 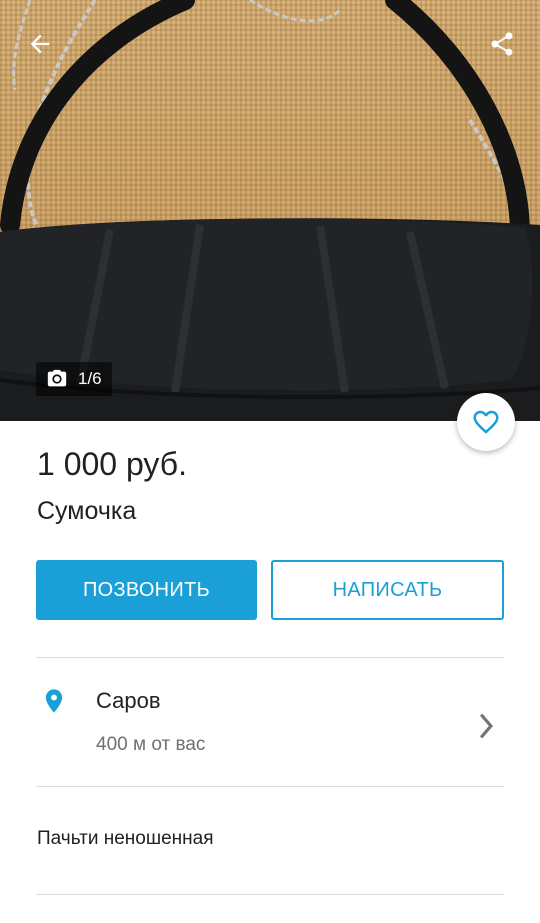 What do you see at coordinates (57, 378) in the screenshot?
I see `camera-icon` at bounding box center [57, 378].